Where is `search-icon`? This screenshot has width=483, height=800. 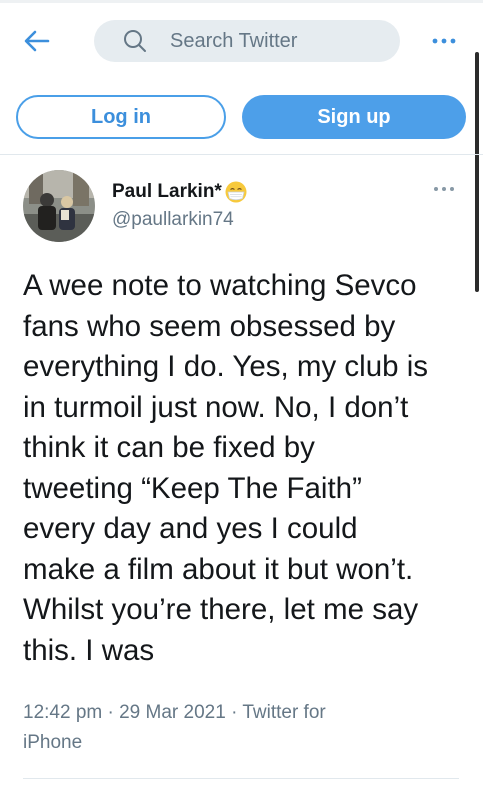 search-icon is located at coordinates (135, 41).